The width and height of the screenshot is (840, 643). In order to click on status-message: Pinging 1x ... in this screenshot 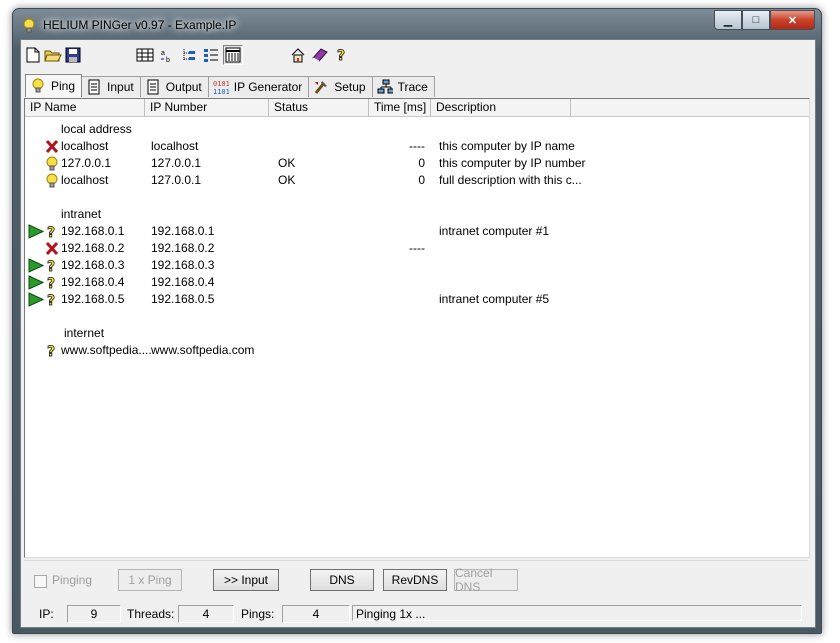, I will do `click(577, 613)`.